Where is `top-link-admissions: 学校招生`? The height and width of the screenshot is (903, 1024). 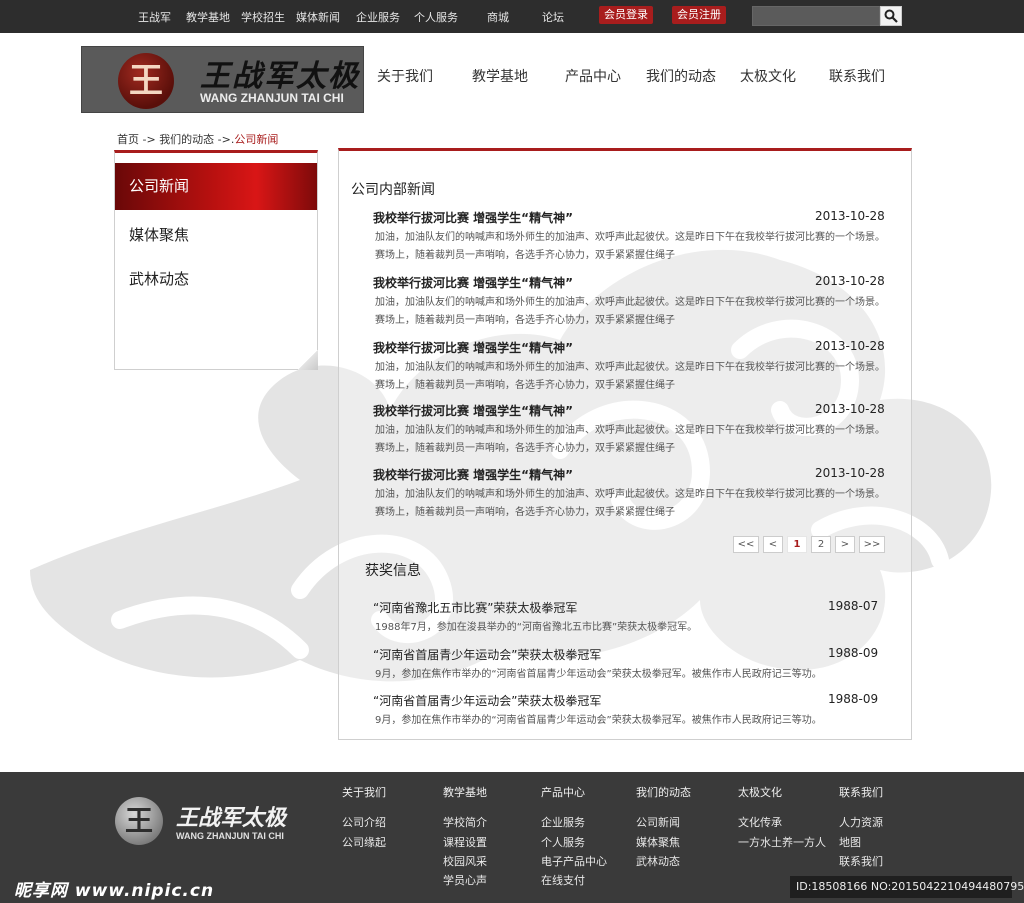 top-link-admissions: 学校招生 is located at coordinates (263, 17).